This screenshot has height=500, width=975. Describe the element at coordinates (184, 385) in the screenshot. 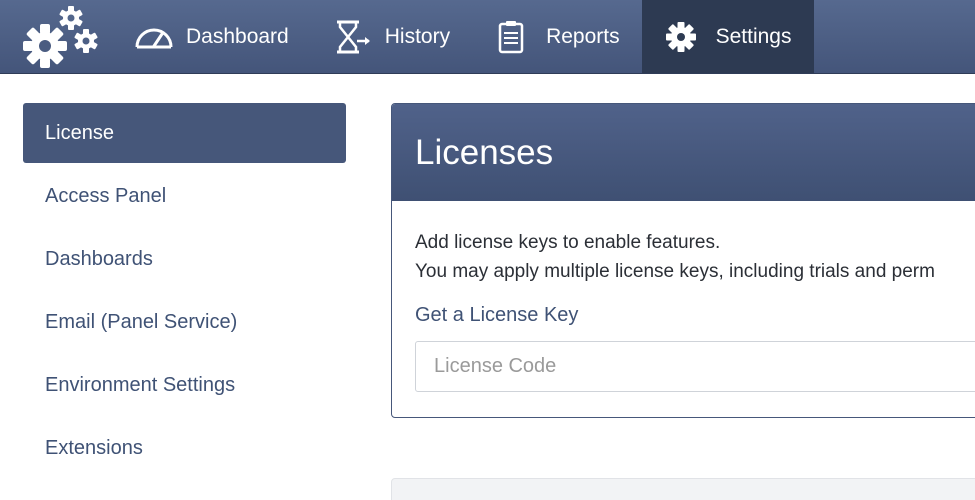

I see `sidebar-item-environment-settings: Environment Settings` at that location.